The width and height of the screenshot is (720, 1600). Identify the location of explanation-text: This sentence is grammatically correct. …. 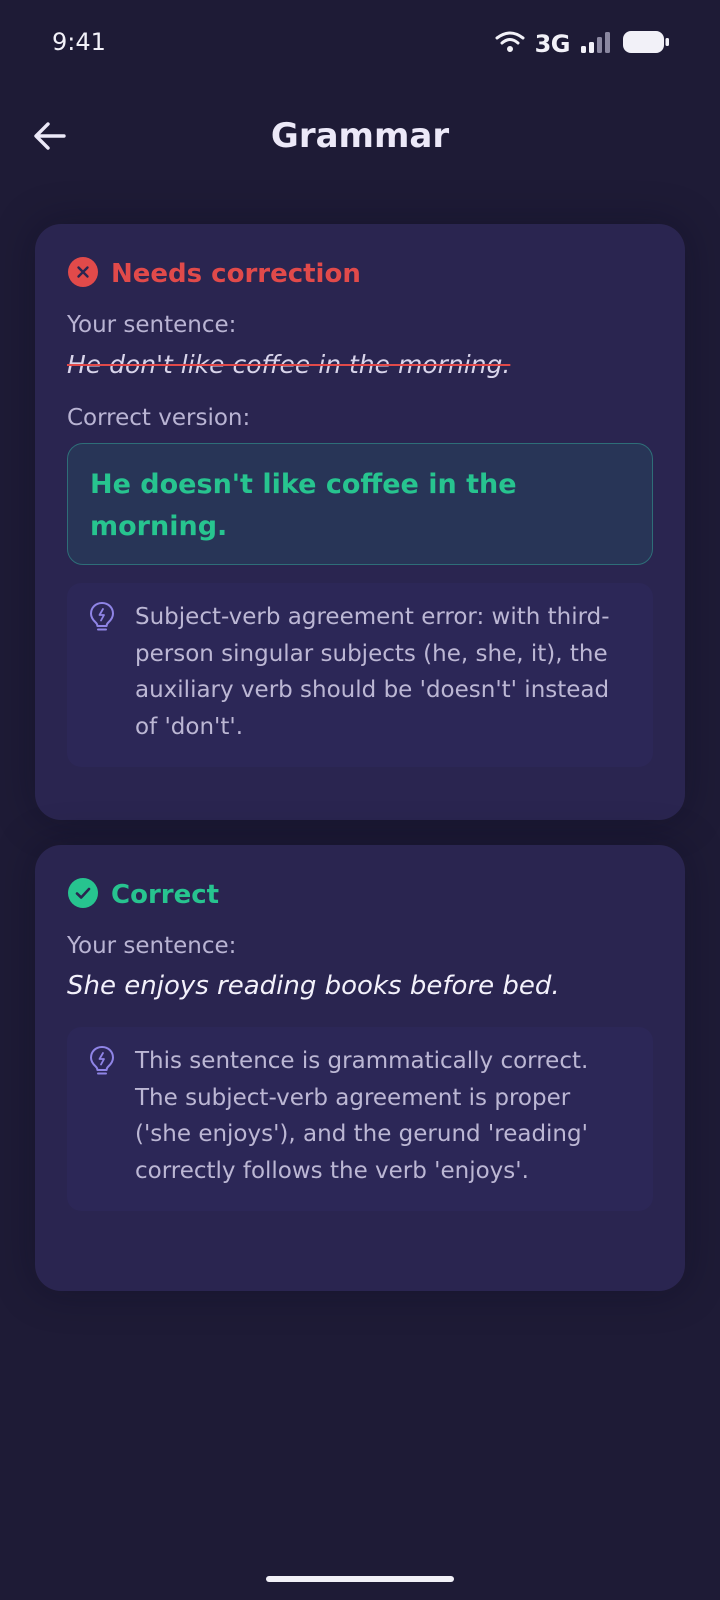
(362, 1116).